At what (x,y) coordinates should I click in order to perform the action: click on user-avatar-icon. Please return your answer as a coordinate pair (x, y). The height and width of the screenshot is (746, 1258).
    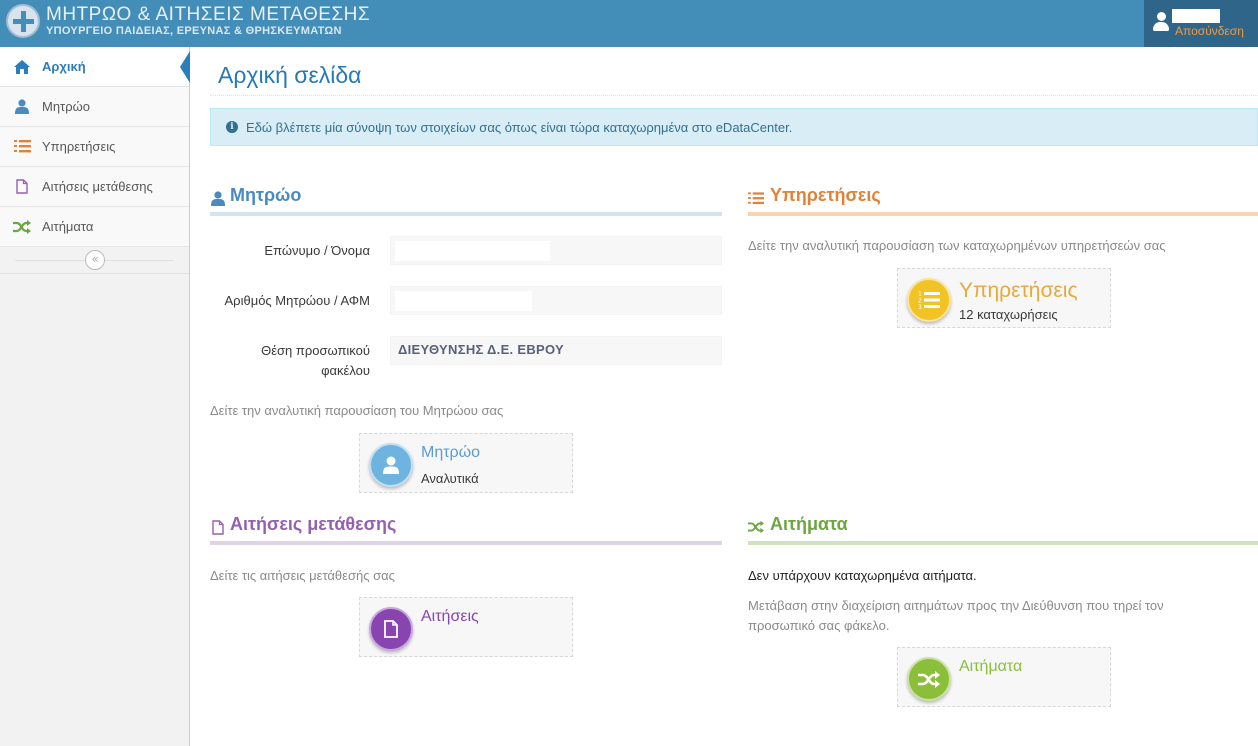
    Looking at the image, I should click on (1161, 22).